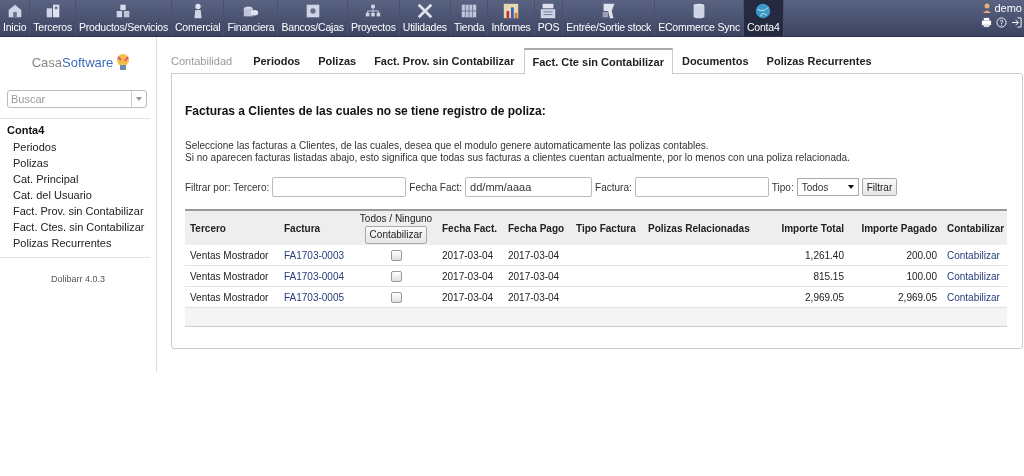 The height and width of the screenshot is (476, 1024). Describe the element at coordinates (607, 227) in the screenshot. I see `column-header: Tipo Factura` at that location.